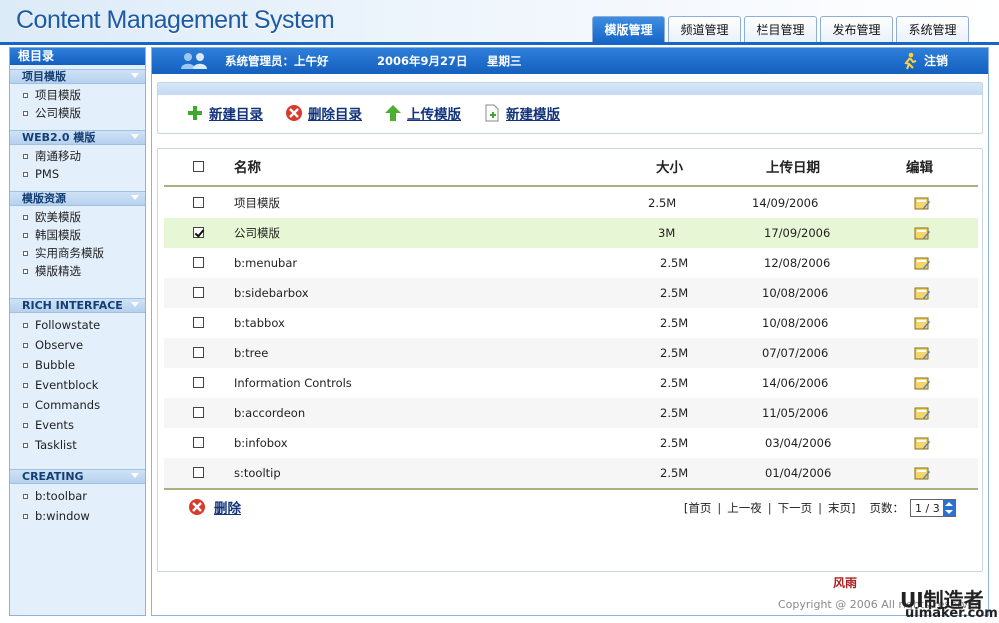 The height and width of the screenshot is (623, 999). What do you see at coordinates (77, 405) in the screenshot?
I see `sidebar-item: Commands` at bounding box center [77, 405].